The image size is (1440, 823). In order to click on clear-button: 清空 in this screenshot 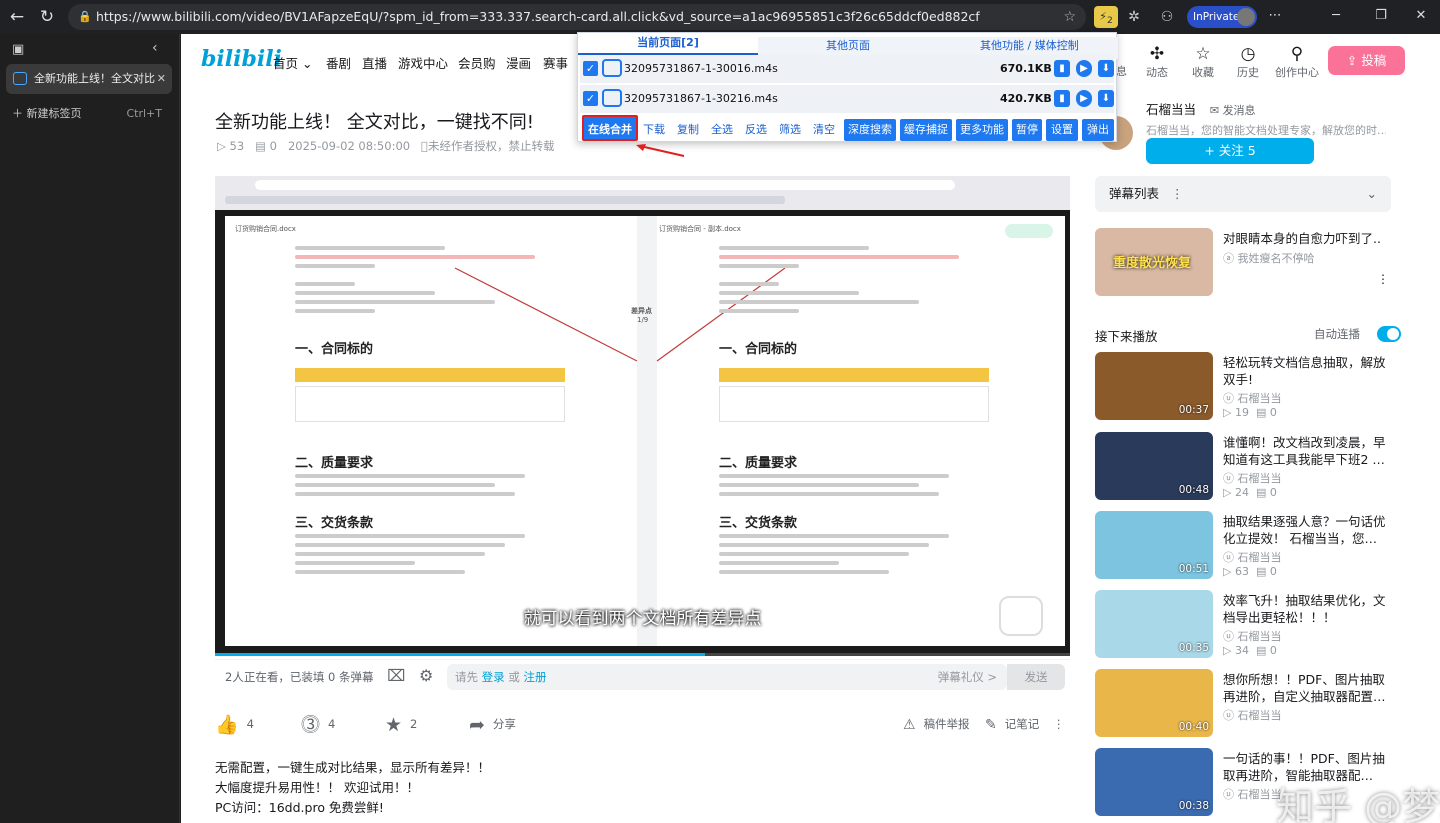, I will do `click(824, 130)`.